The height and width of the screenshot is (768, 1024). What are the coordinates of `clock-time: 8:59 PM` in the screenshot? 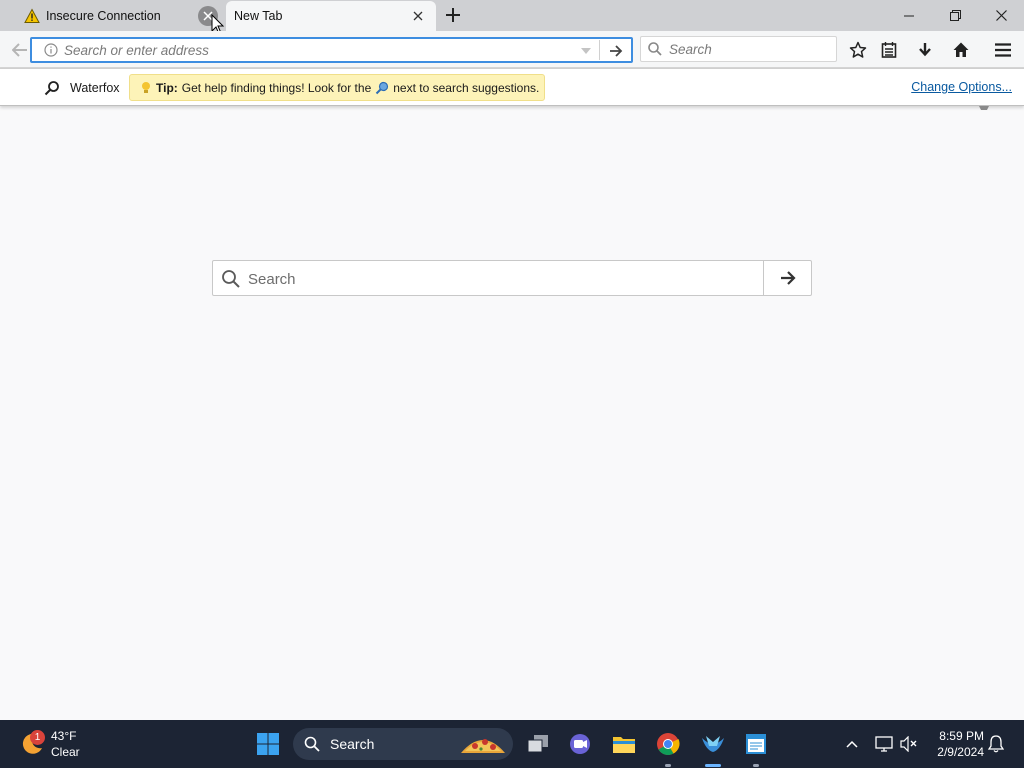 It's located at (961, 736).